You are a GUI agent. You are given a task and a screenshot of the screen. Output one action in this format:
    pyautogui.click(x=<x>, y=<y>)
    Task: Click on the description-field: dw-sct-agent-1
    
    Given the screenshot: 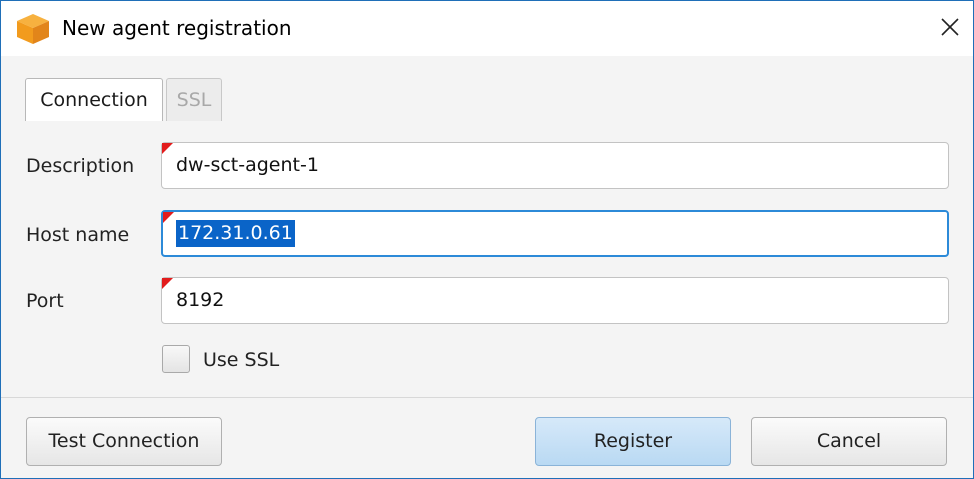 What is the action you would take?
    pyautogui.click(x=555, y=165)
    